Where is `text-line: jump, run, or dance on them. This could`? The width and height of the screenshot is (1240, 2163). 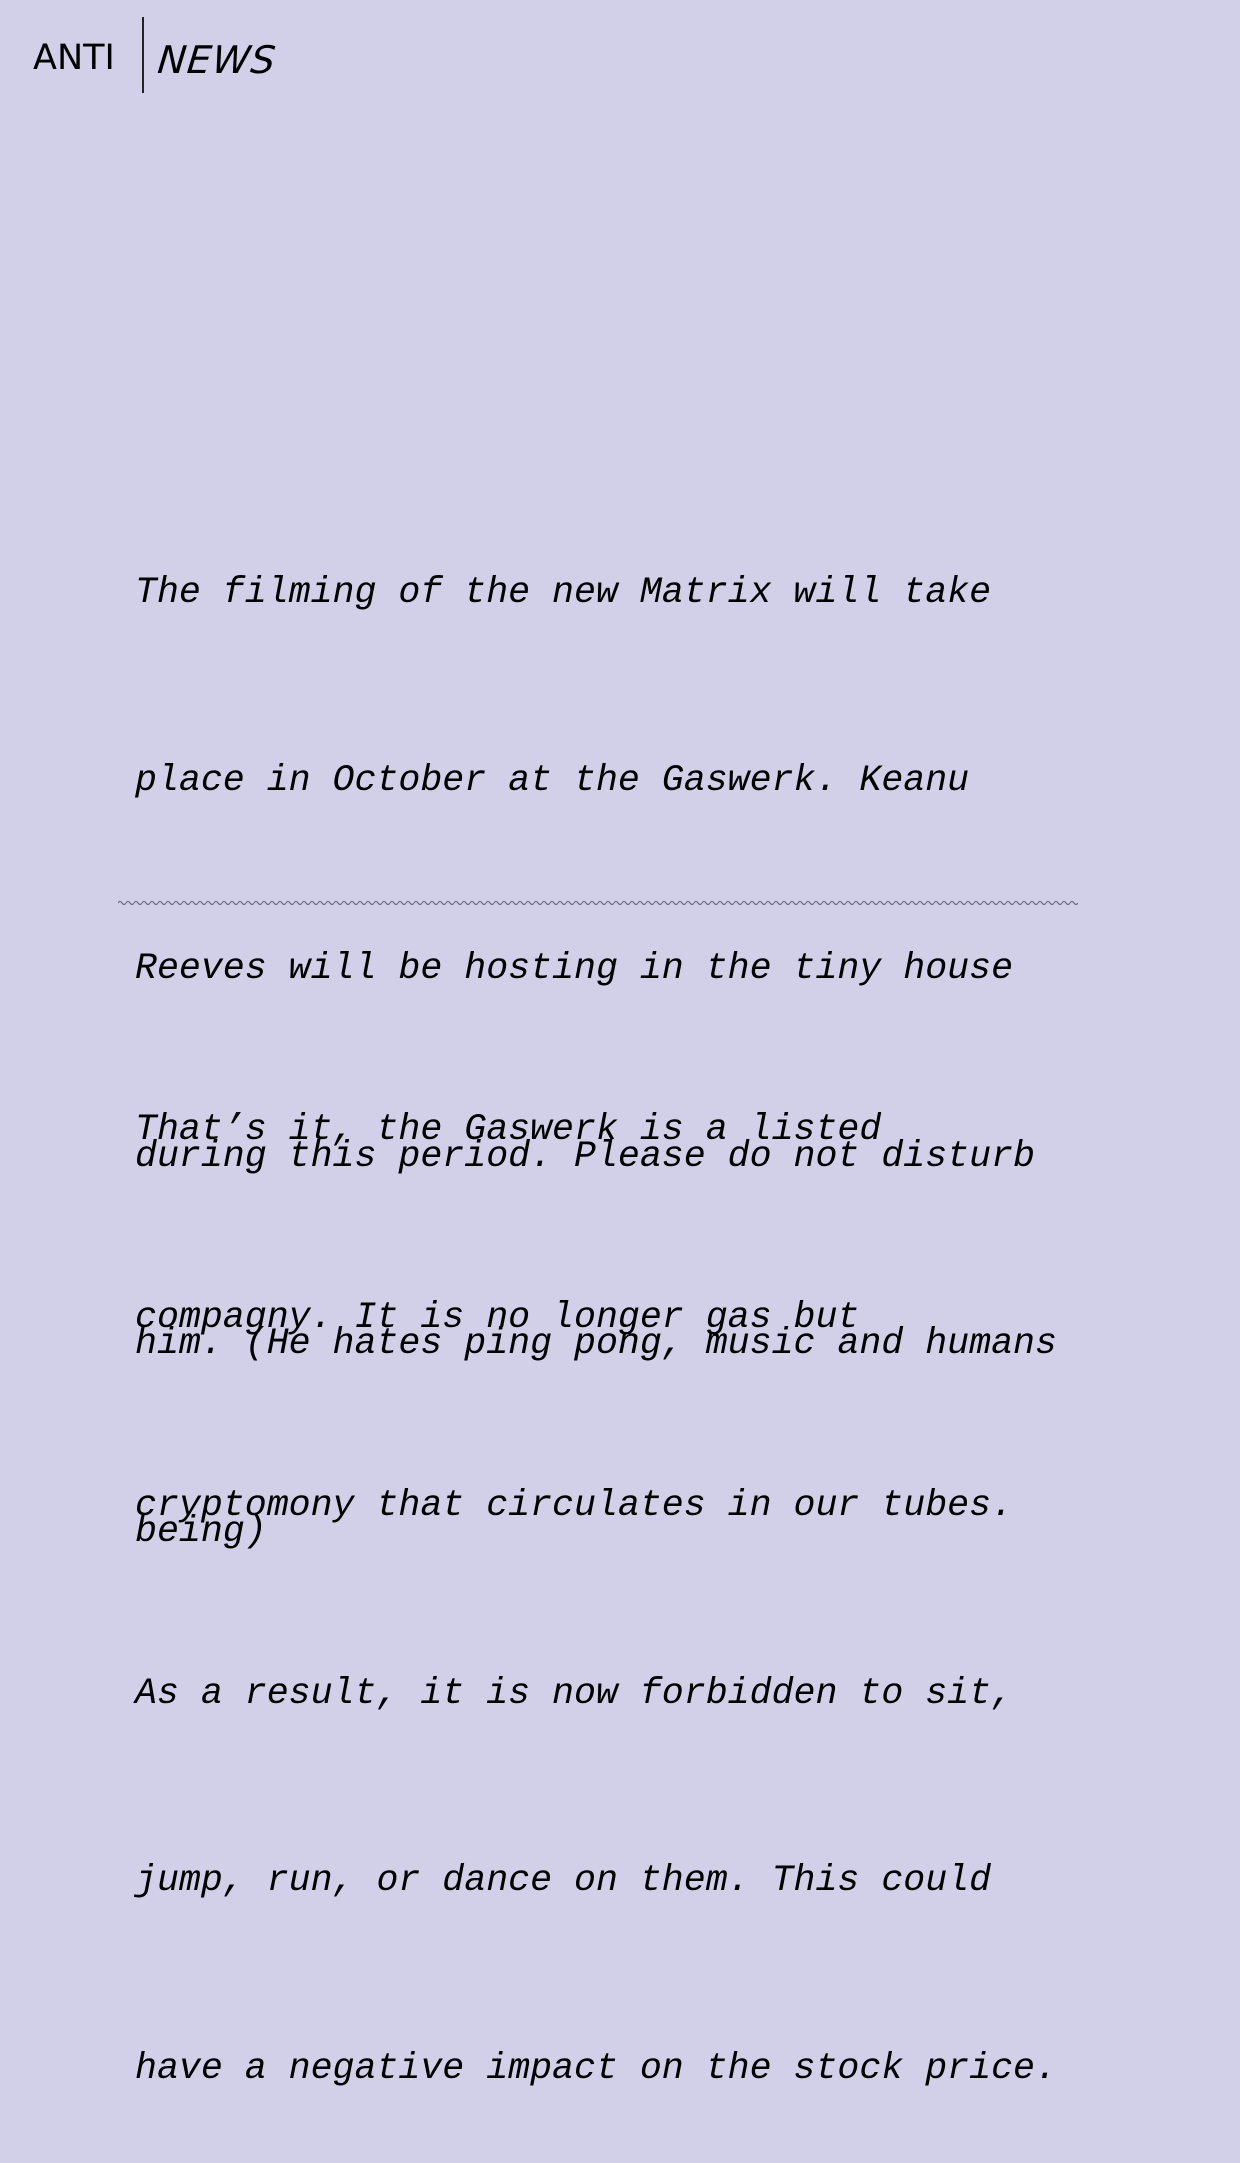
text-line: jump, run, or dance on them. This could is located at coordinates (563, 1881).